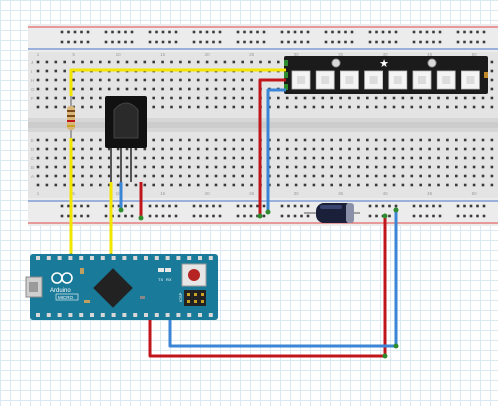  I want to click on neopixel-stick: ★, so click(386, 75).